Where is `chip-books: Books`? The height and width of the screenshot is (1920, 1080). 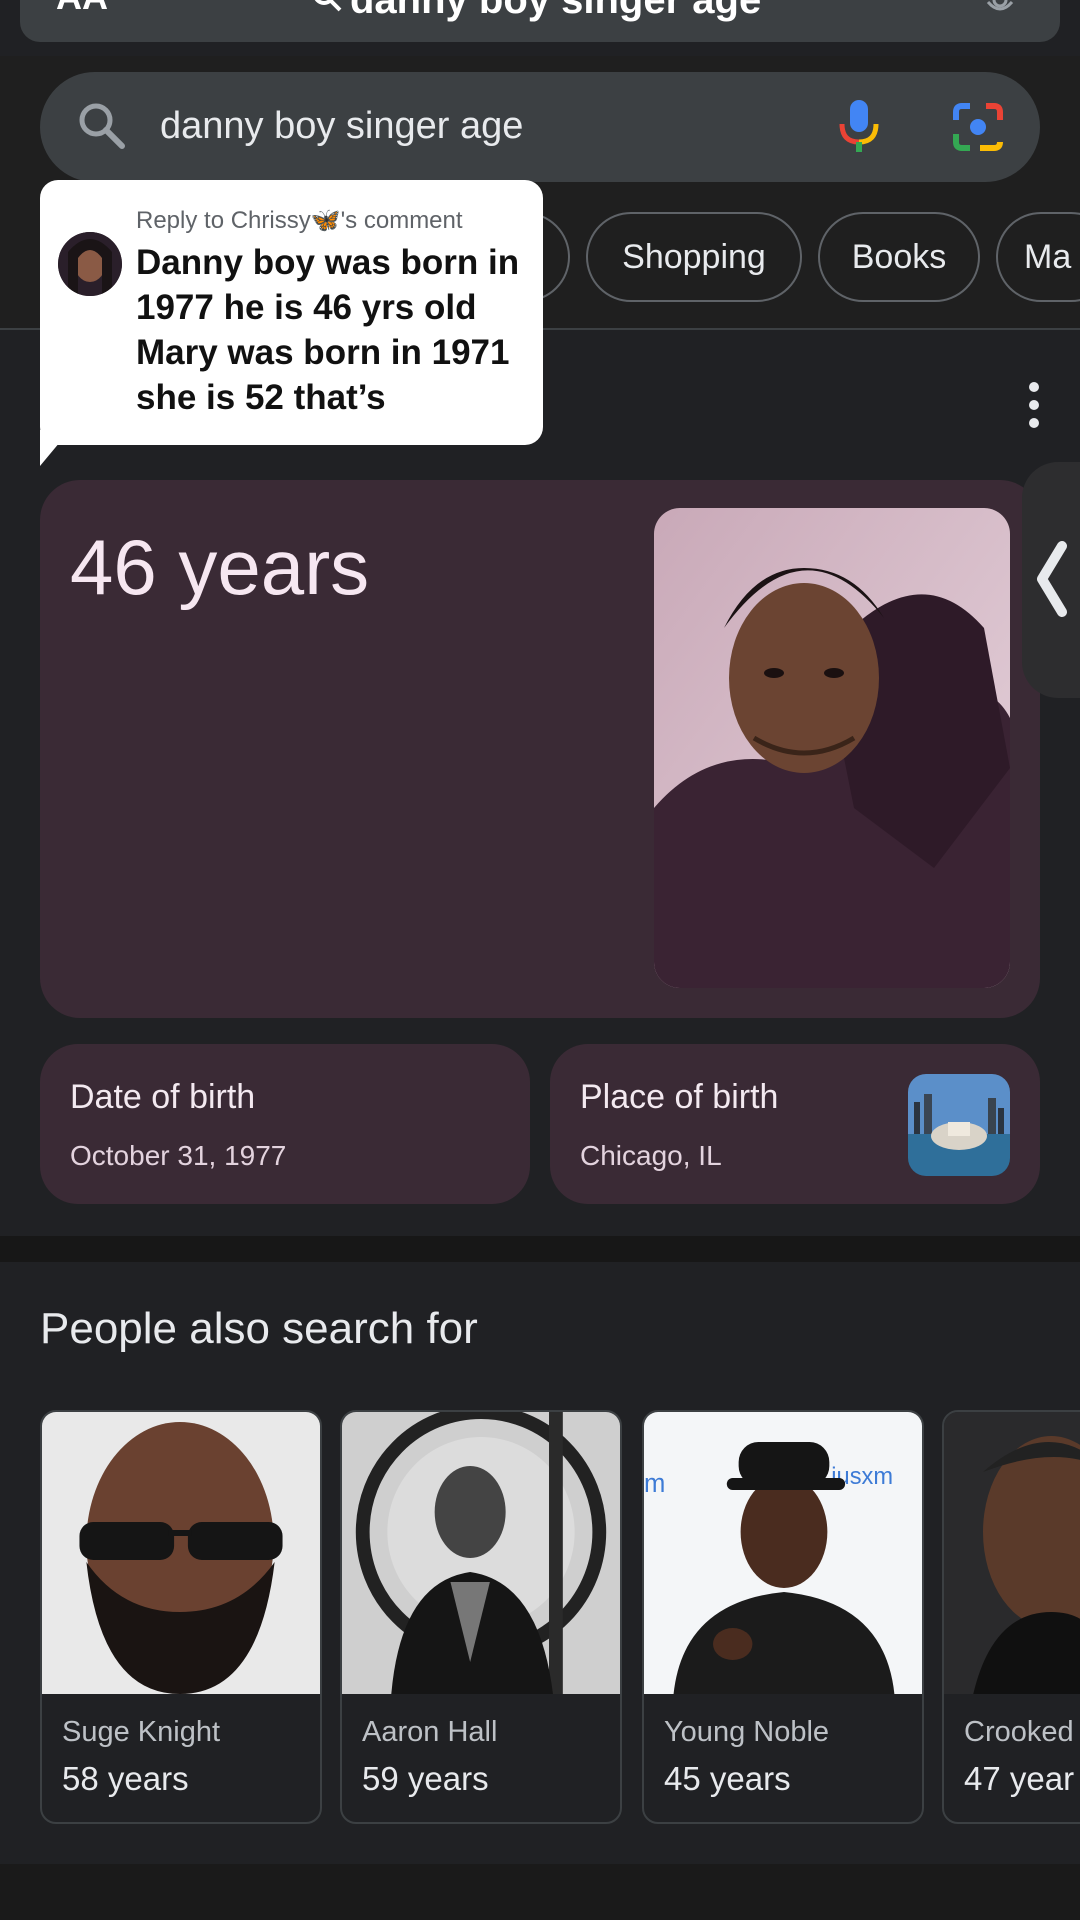
chip-books: Books is located at coordinates (899, 257).